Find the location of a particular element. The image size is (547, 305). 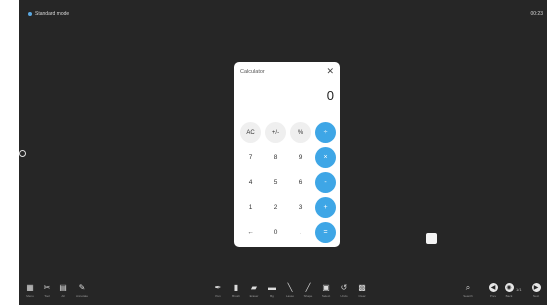

calculator-window: Calculator ✕ 0 AC +/-% ÷ 7 8 9 × 4 5 6-1 2 3 + ← 0. = is located at coordinates (287, 154).